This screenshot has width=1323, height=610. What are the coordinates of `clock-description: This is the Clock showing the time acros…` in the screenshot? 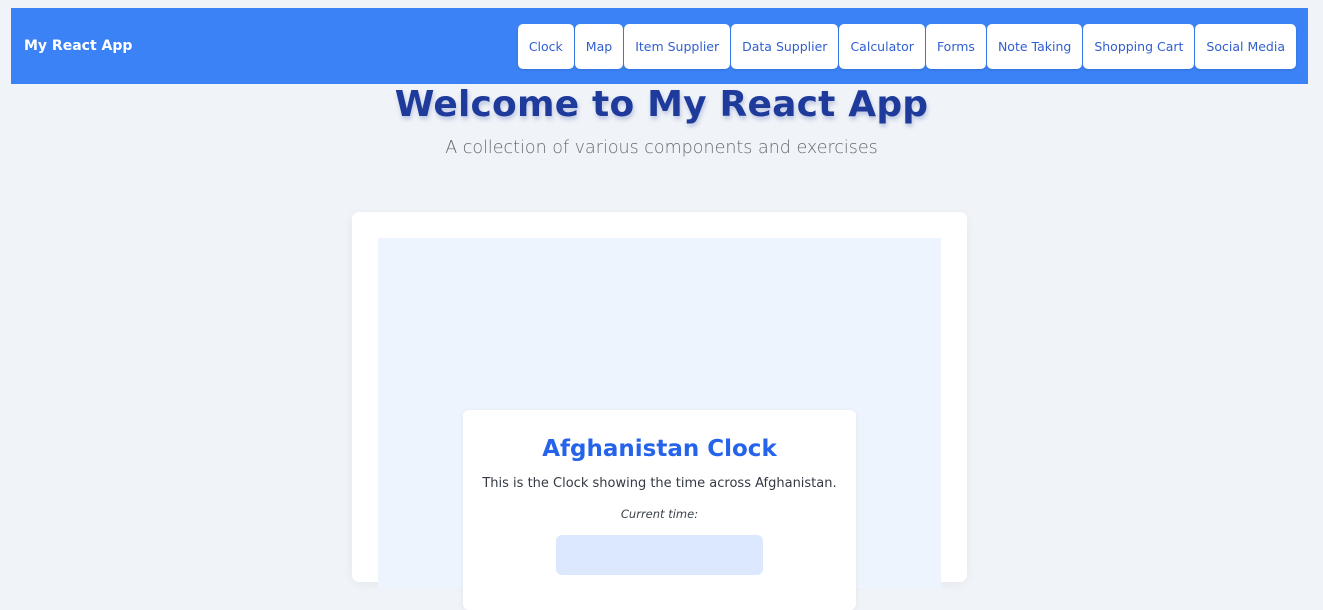 It's located at (659, 483).